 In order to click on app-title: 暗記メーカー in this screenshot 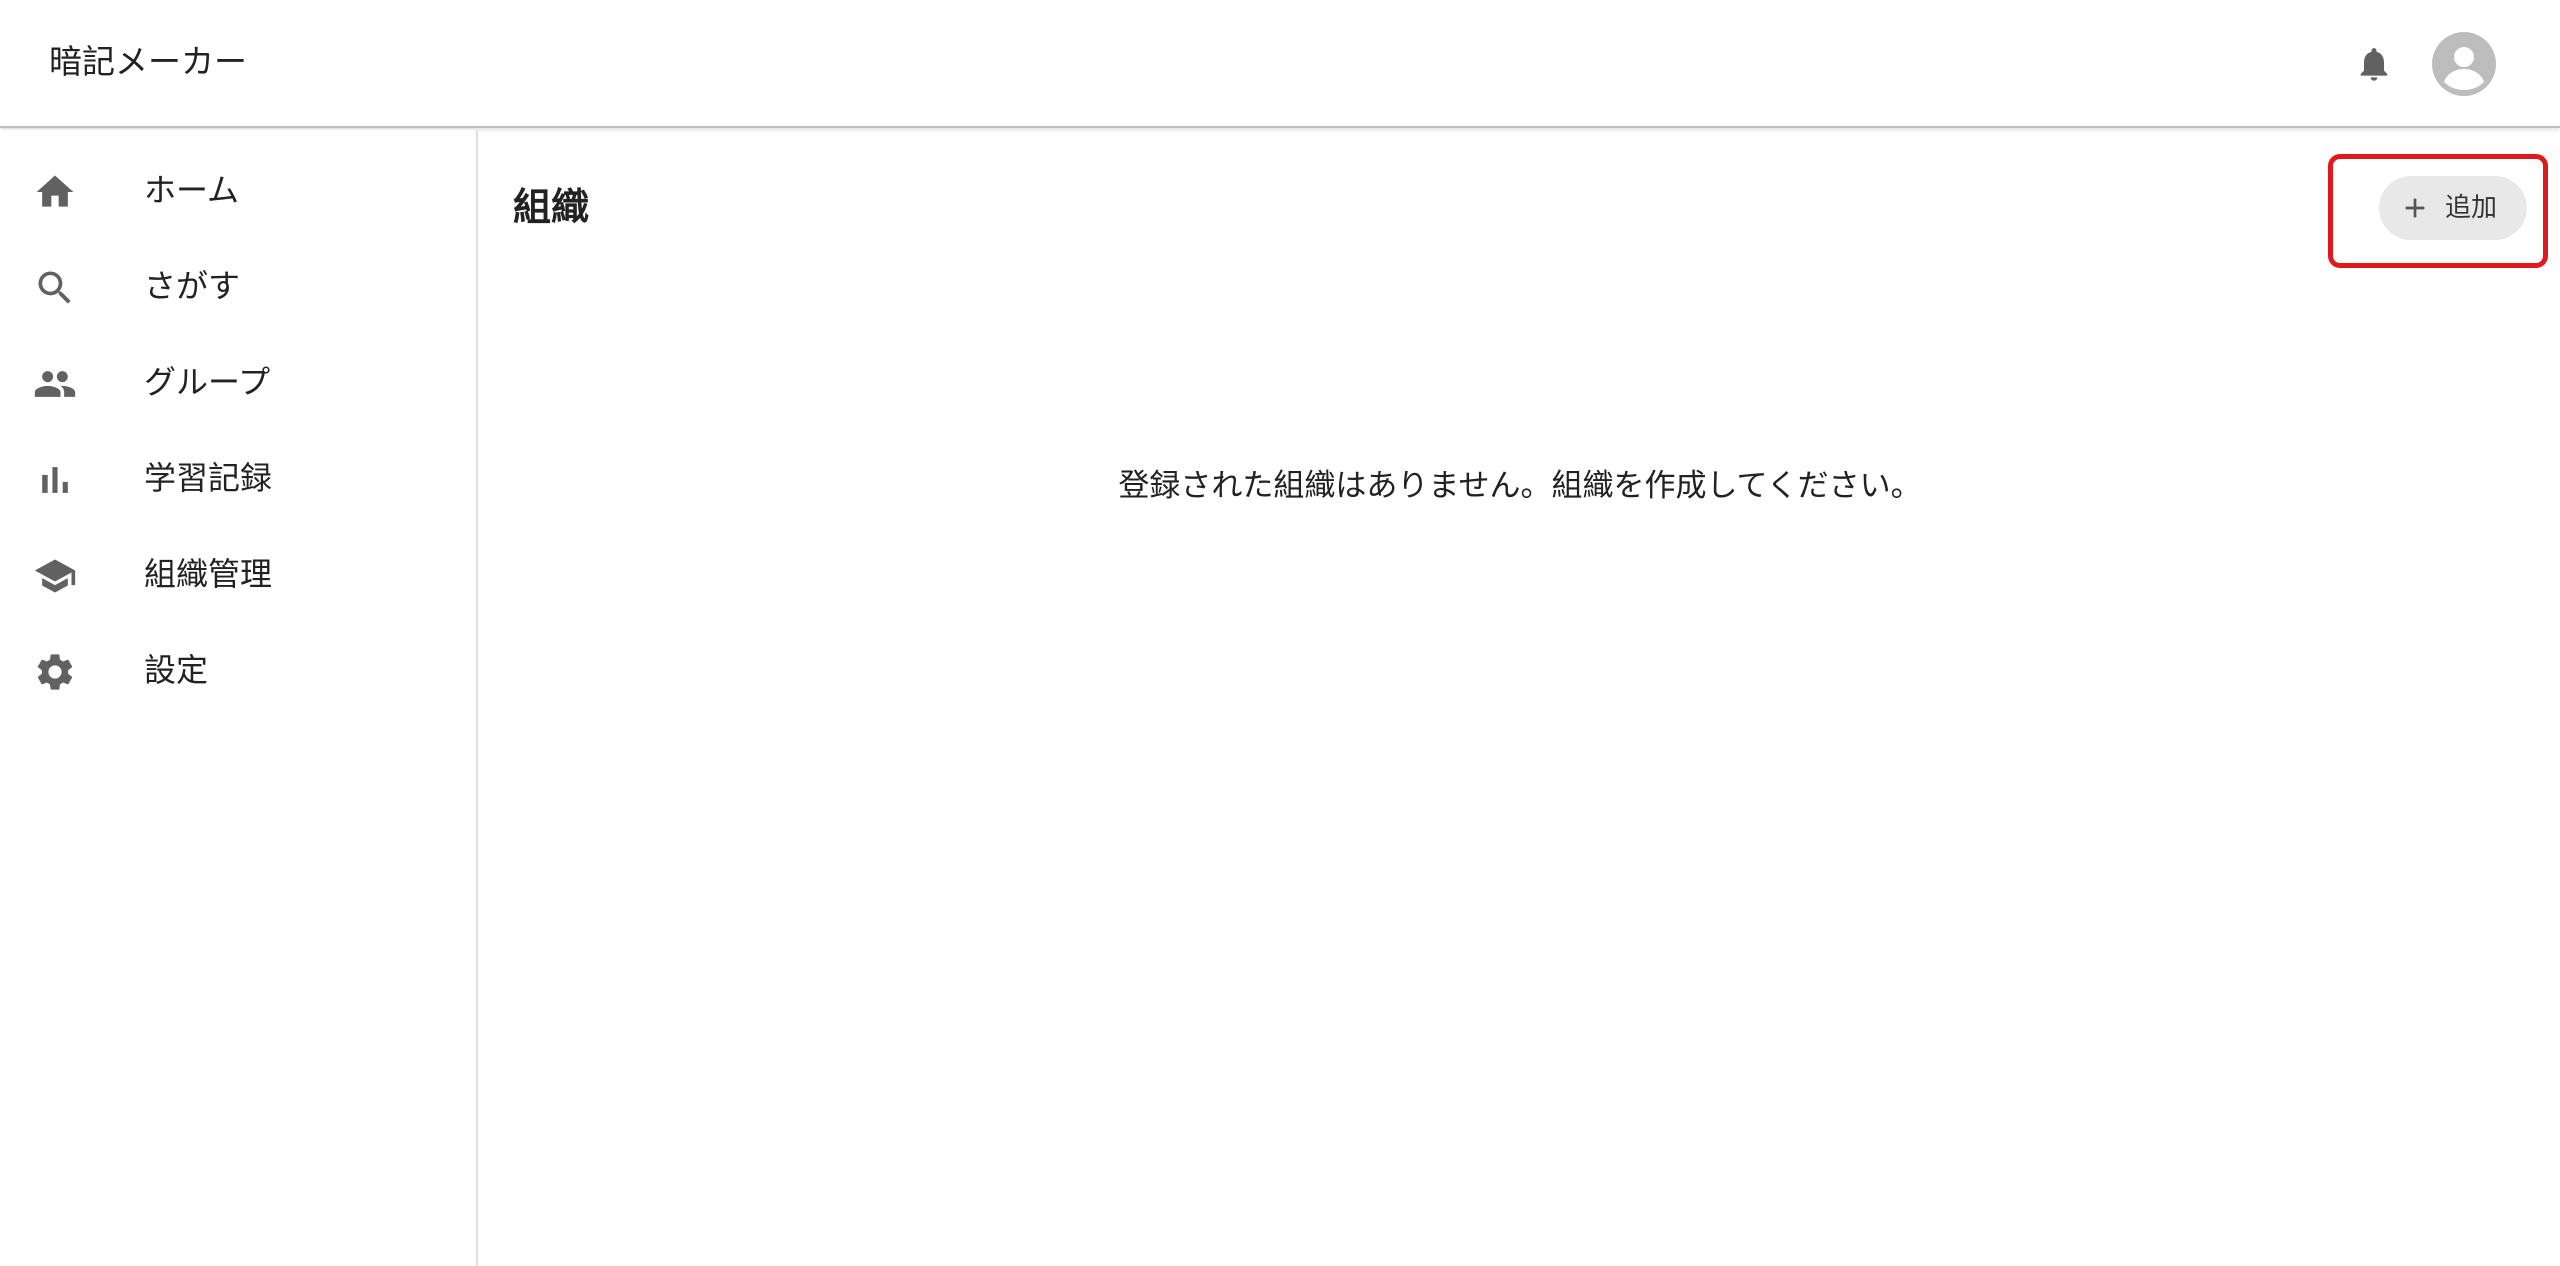, I will do `click(148, 62)`.